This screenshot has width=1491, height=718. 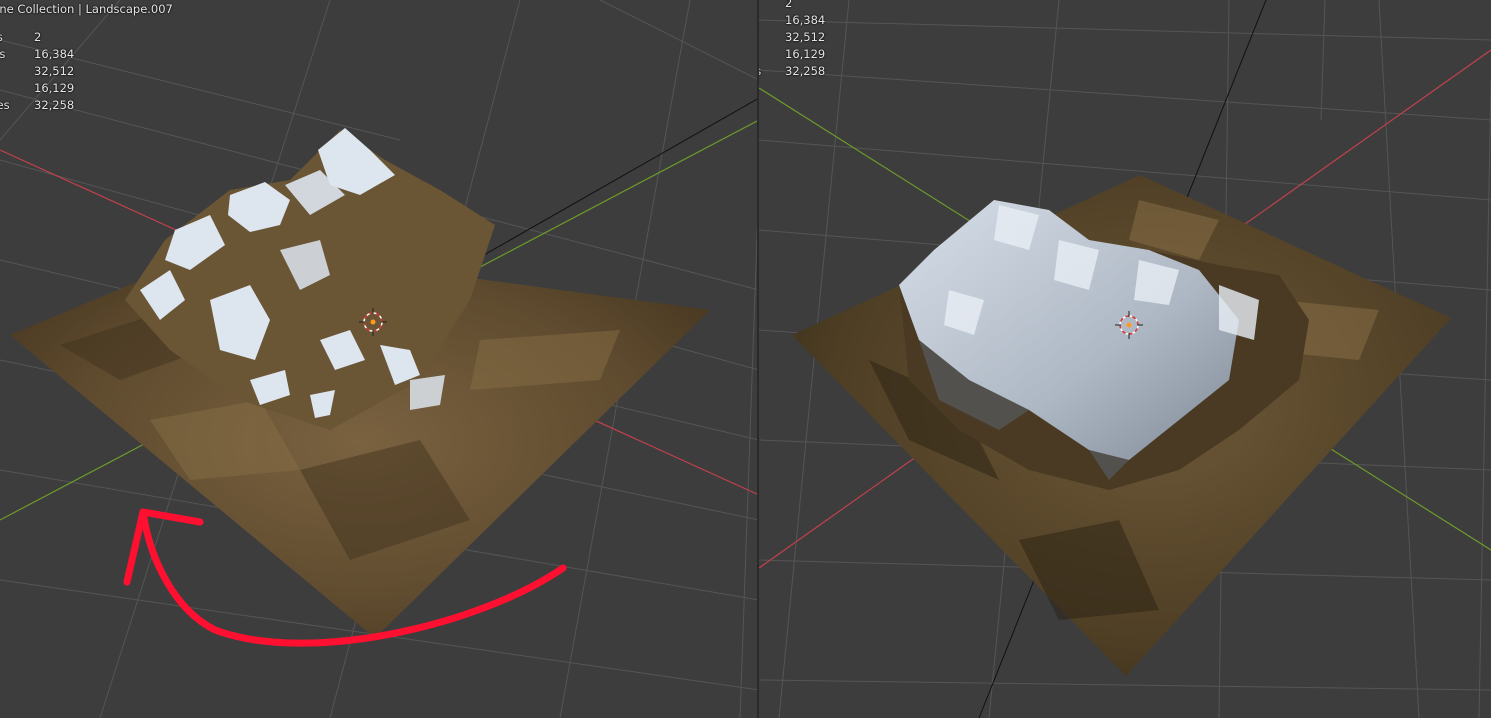 I want to click on stats-row-edges: es 32,512, so click(x=86, y=71).